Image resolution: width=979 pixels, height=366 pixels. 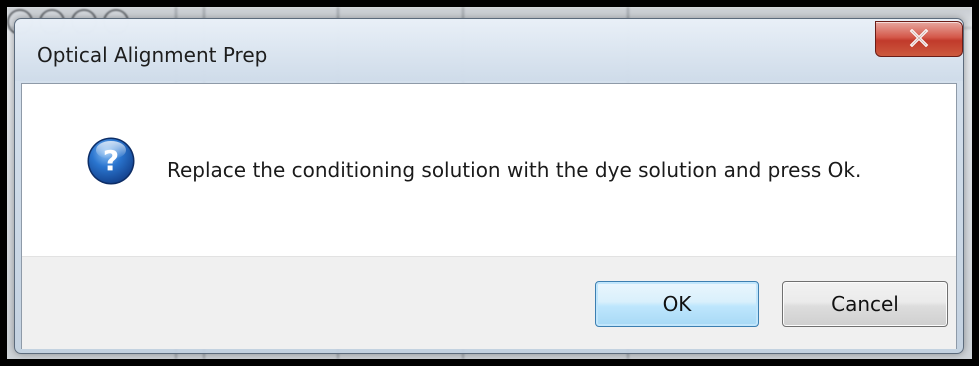 What do you see at coordinates (865, 304) in the screenshot?
I see `cancel-button: Cancel` at bounding box center [865, 304].